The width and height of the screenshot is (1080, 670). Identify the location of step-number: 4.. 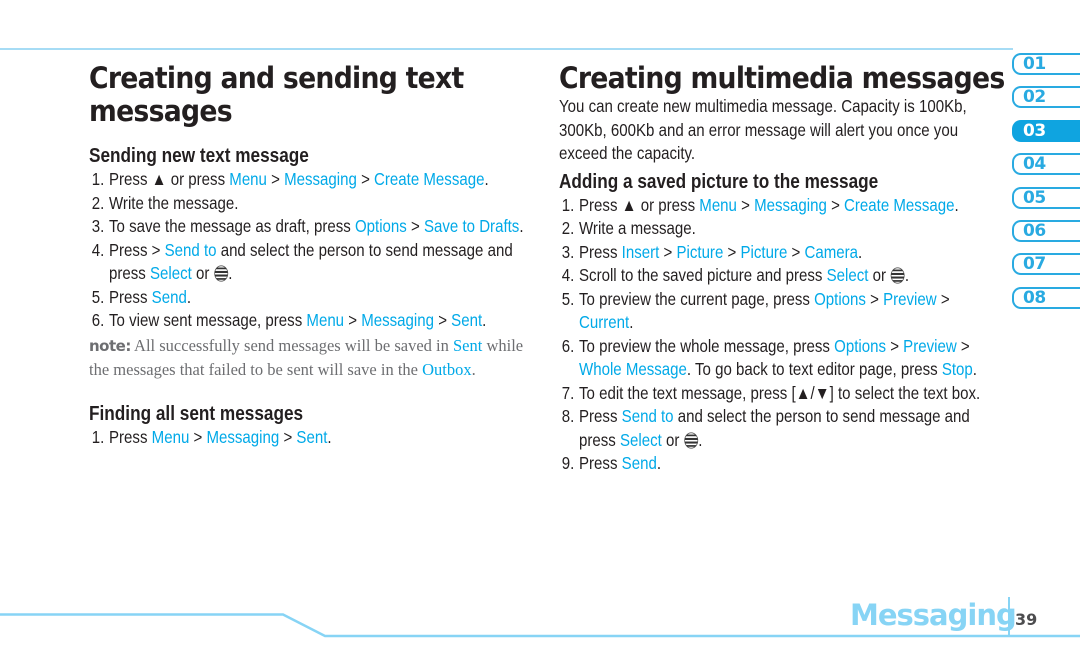
(98, 249).